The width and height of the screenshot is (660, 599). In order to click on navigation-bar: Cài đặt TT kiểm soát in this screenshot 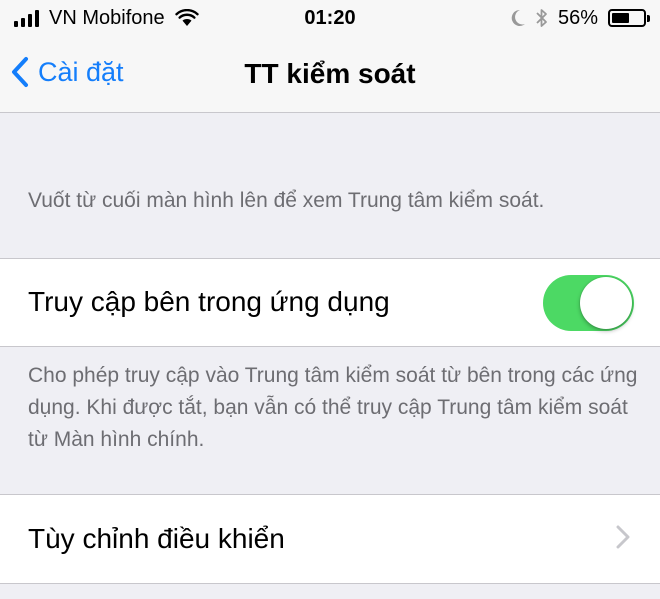, I will do `click(330, 75)`.